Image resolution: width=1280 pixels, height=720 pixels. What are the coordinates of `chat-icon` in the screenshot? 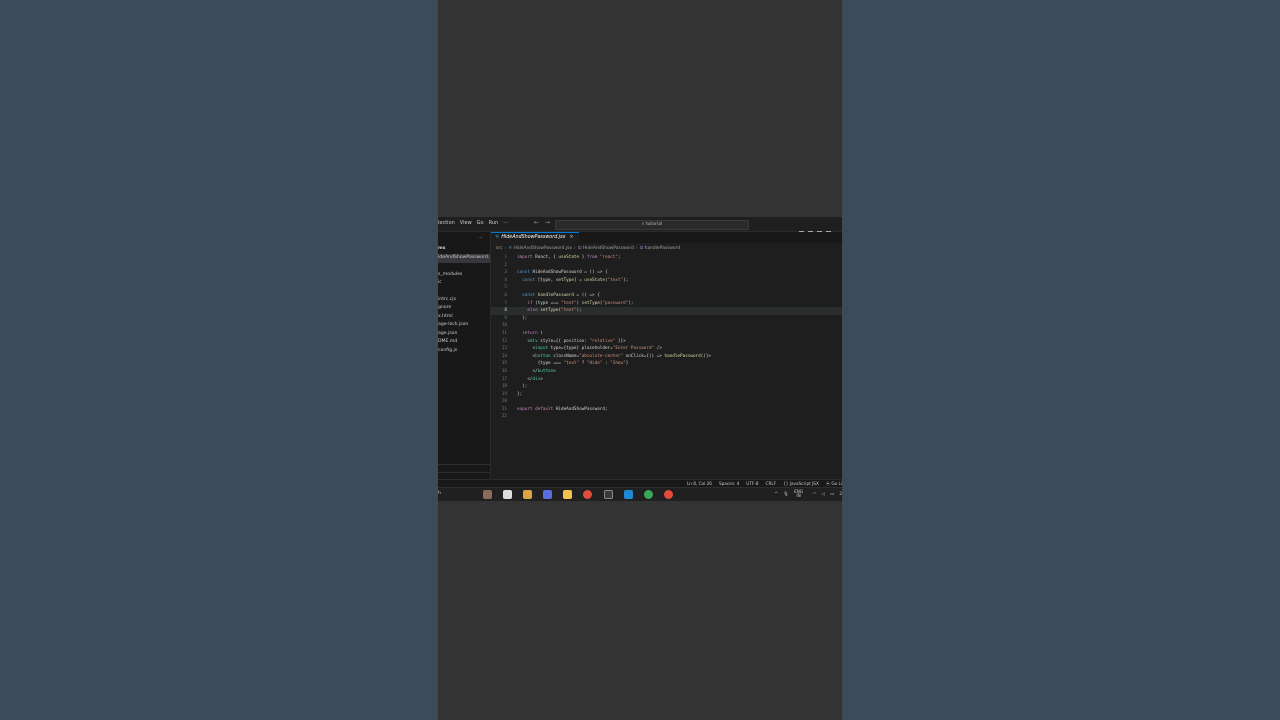 It's located at (548, 494).